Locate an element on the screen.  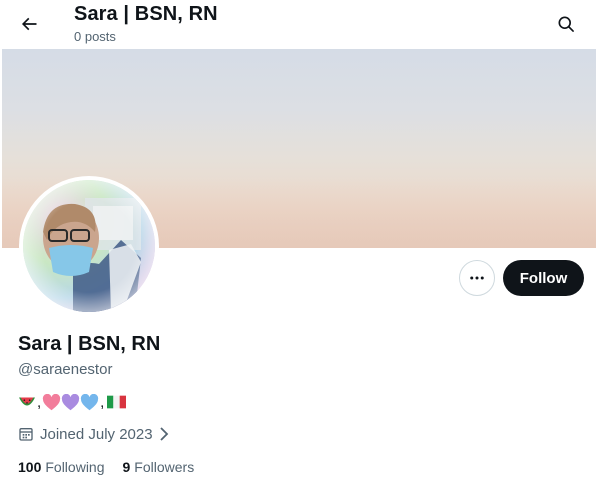
italy-flag-icon is located at coordinates (117, 402).